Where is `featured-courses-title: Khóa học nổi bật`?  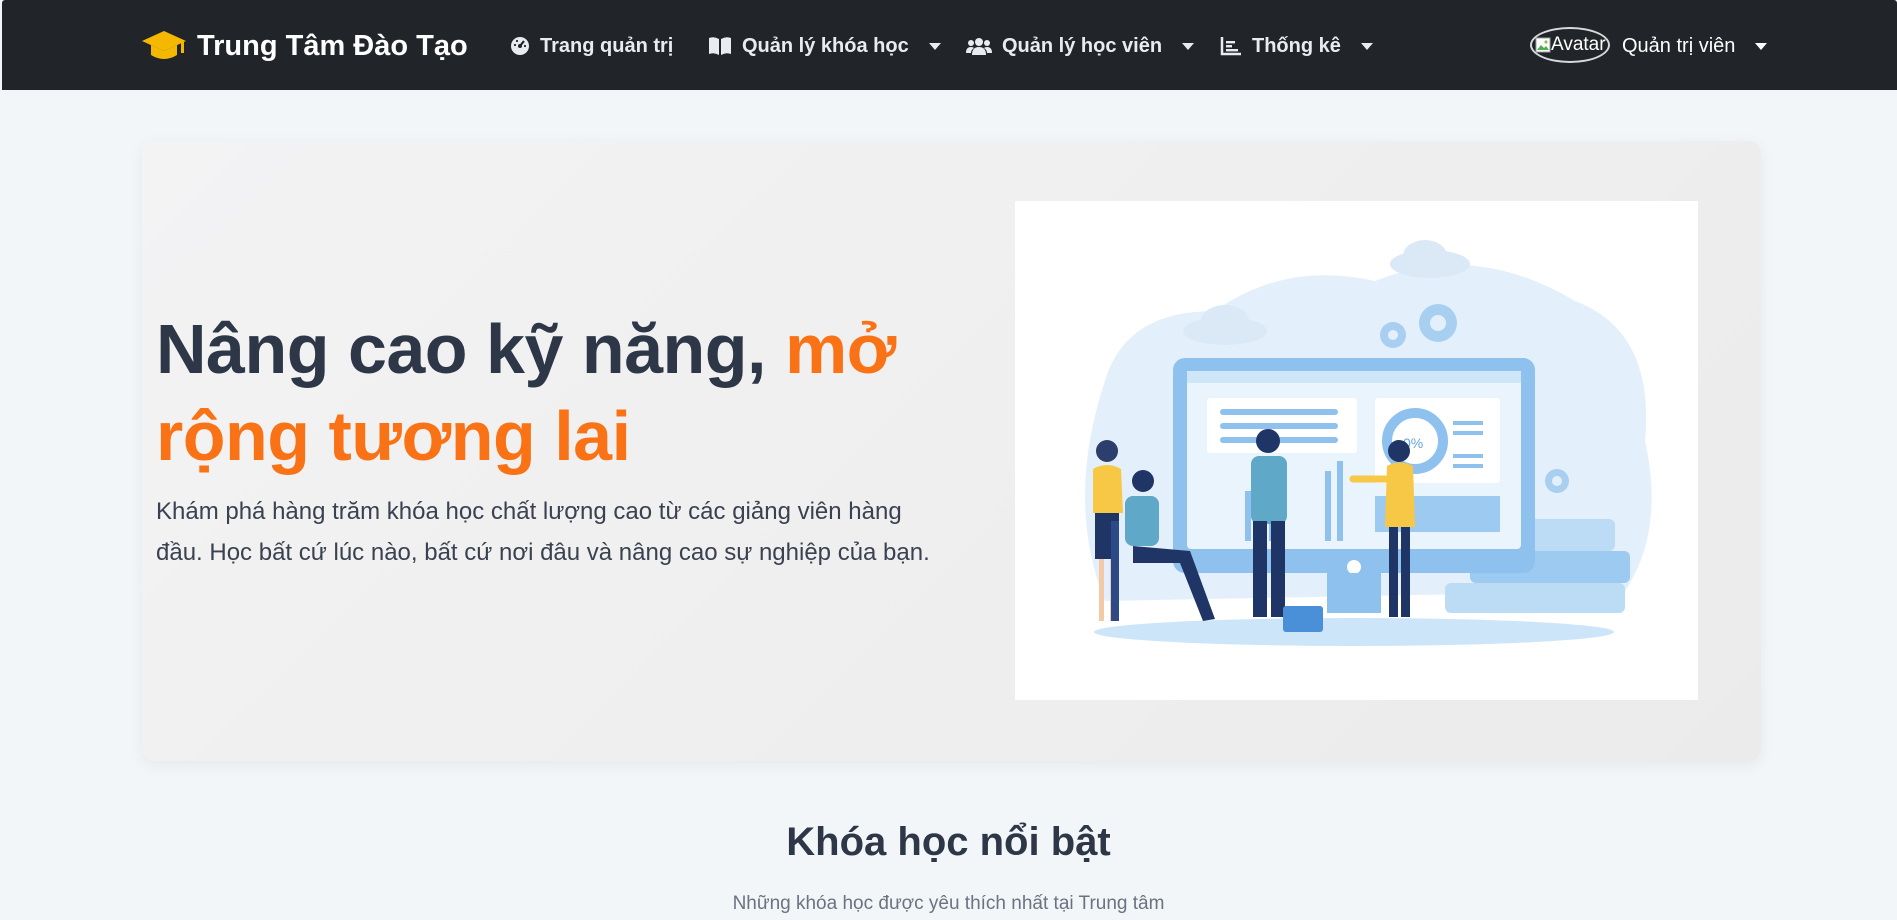
featured-courses-title: Khóa học nổi bật is located at coordinates (948, 842).